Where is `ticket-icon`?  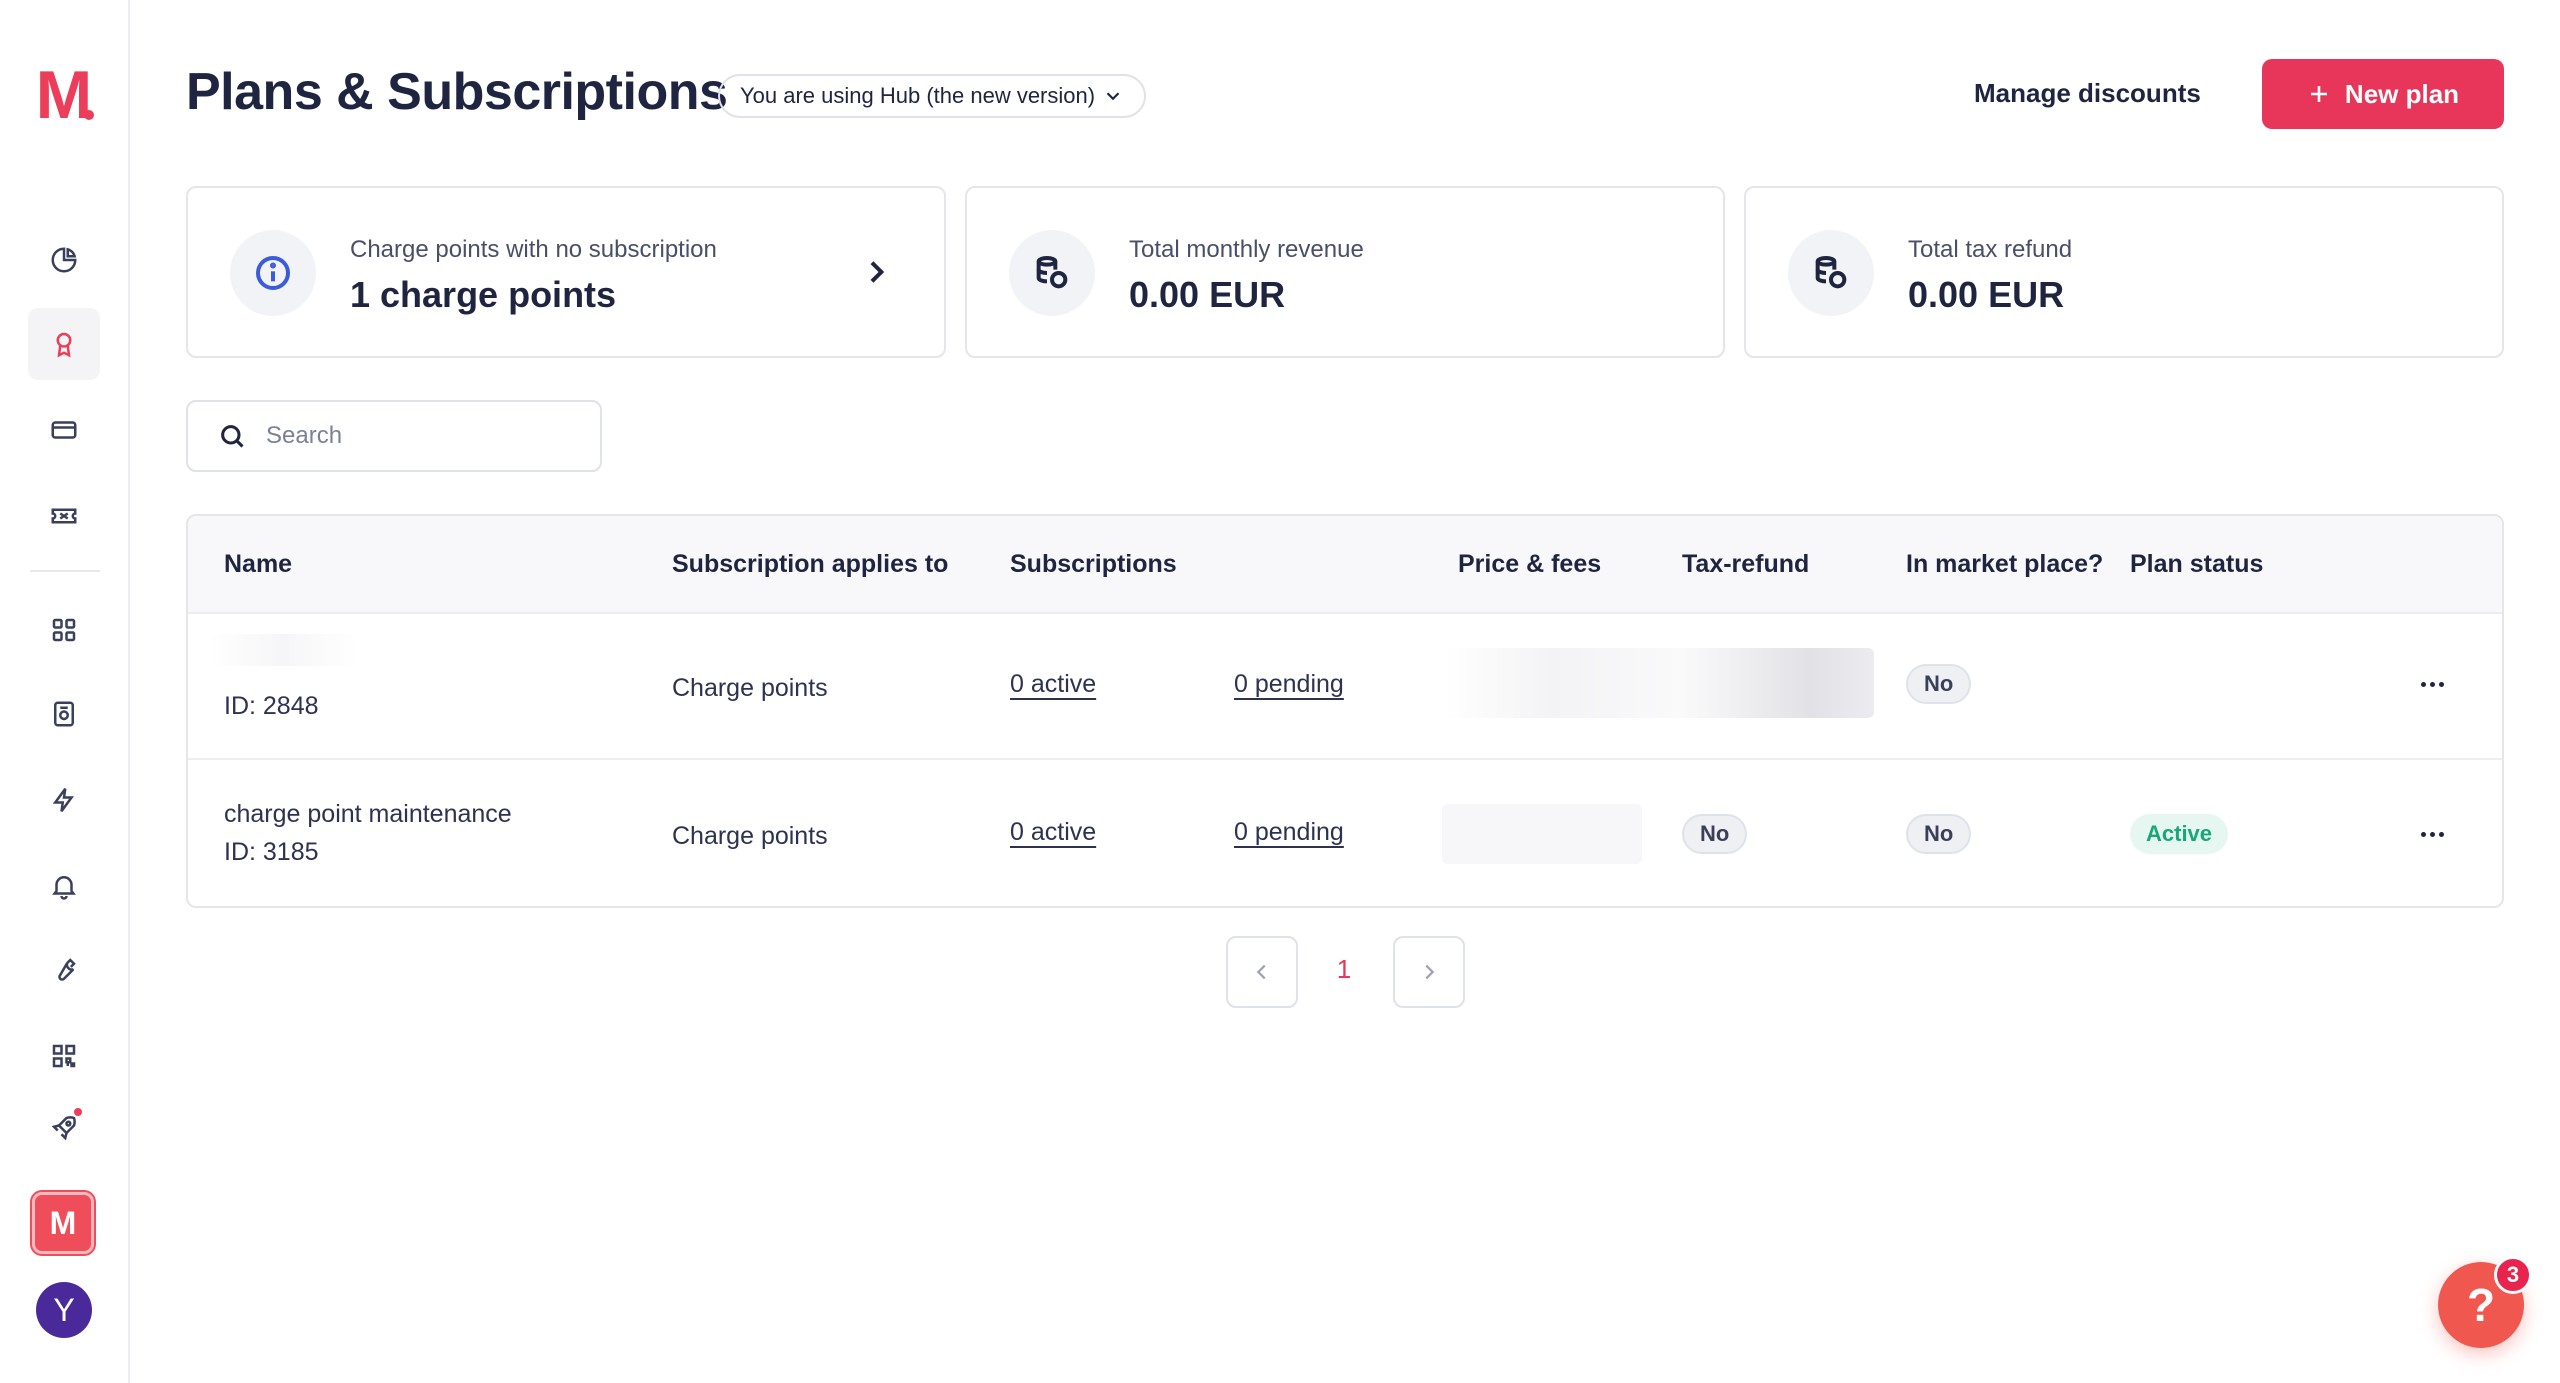
ticket-icon is located at coordinates (64, 516).